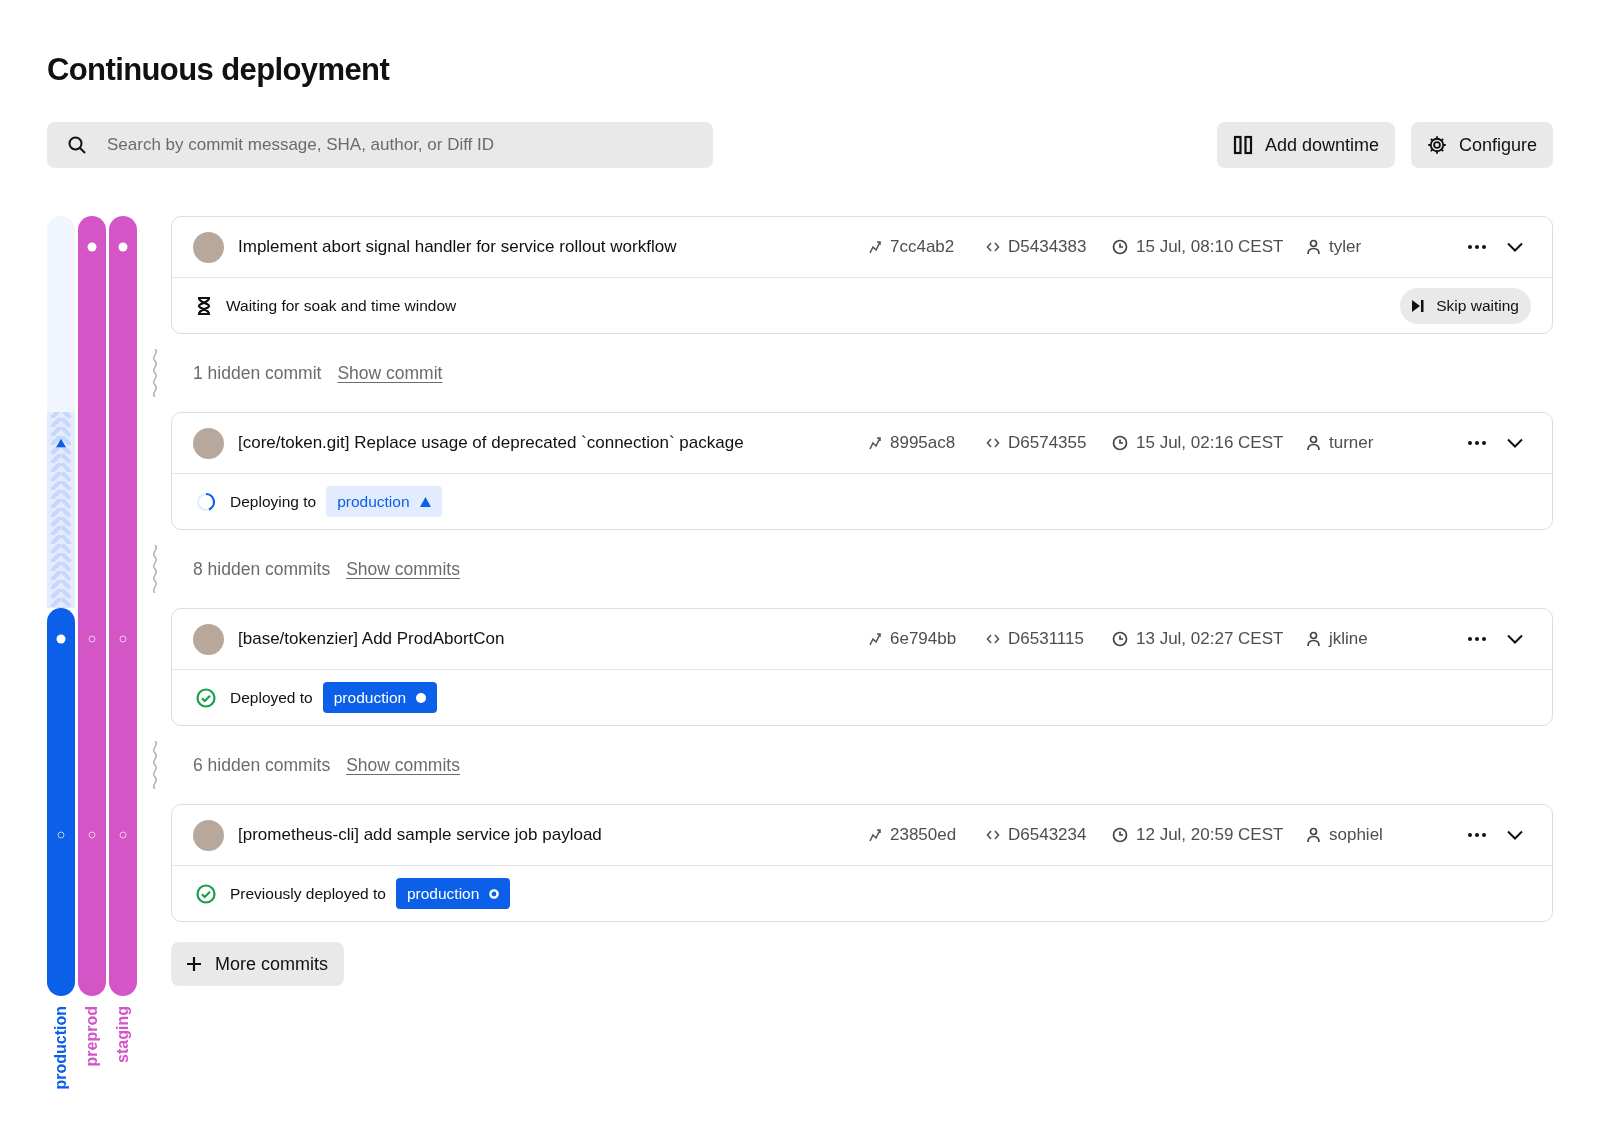 Image resolution: width=1600 pixels, height=1134 pixels. I want to click on commit-author: tyler, so click(1345, 247).